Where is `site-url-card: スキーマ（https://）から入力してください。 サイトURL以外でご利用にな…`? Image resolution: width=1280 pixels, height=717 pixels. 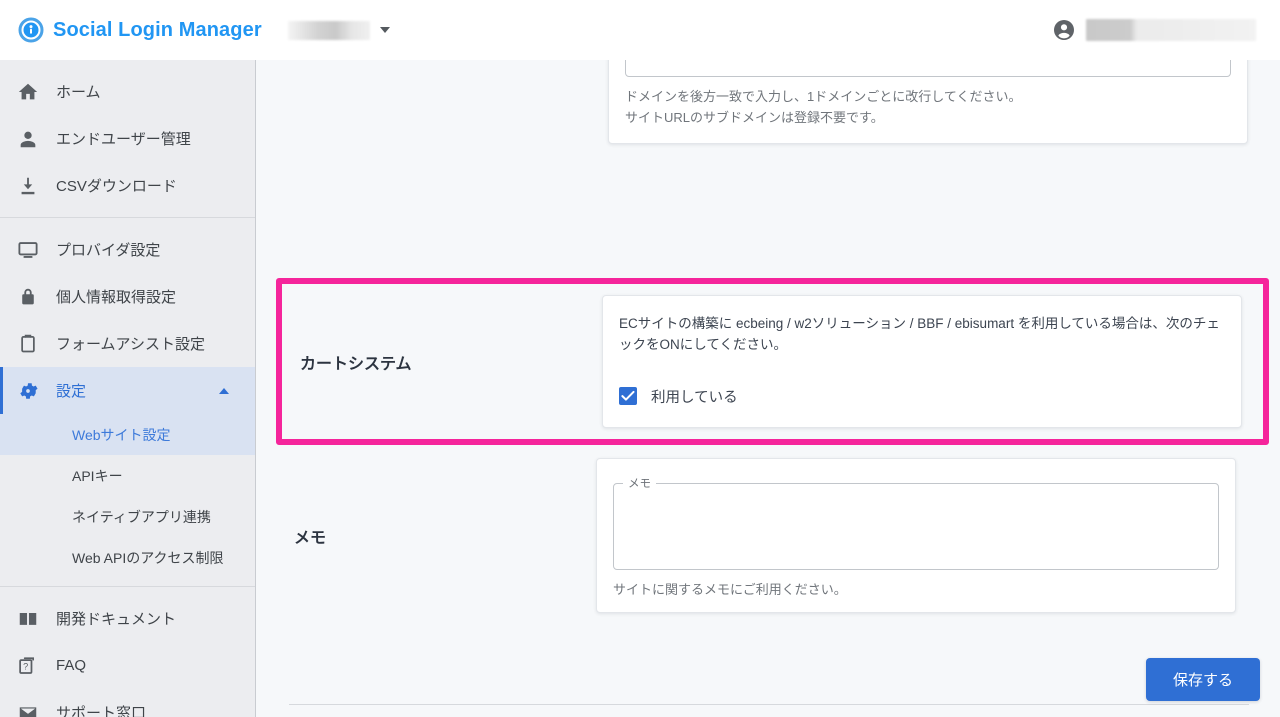 site-url-card: スキーマ（https://）から入力してください。 サイトURL以外でご利用にな… is located at coordinates (928, 102).